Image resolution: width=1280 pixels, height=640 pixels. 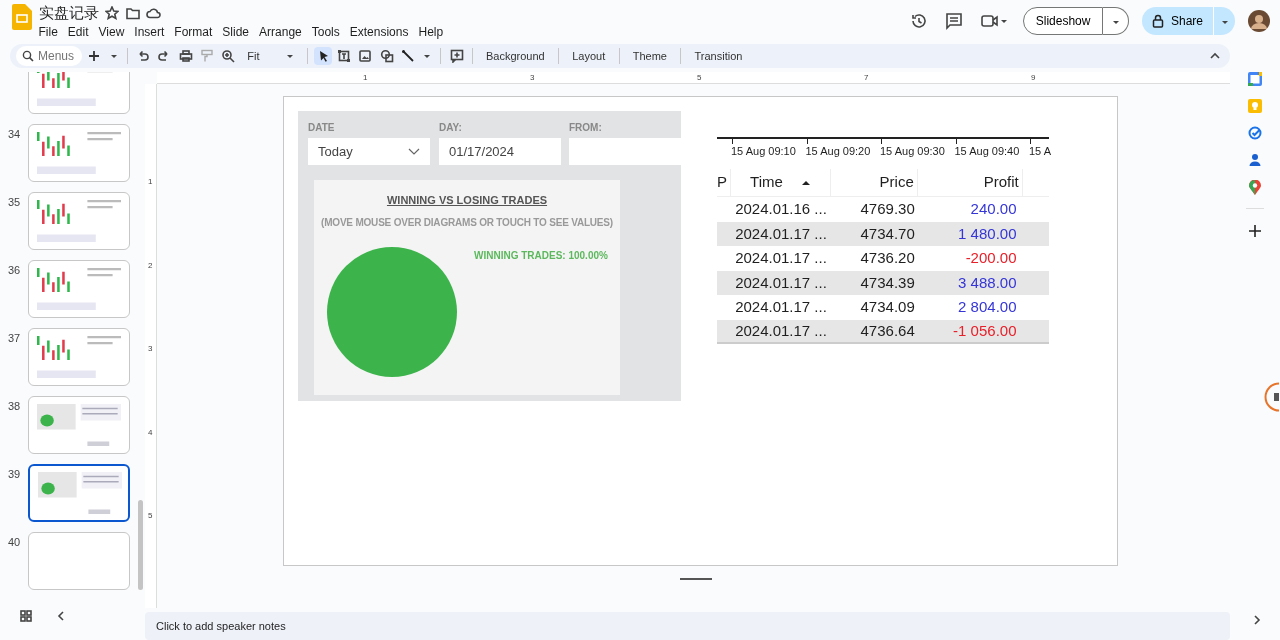 What do you see at coordinates (228, 56) in the screenshot?
I see `zoom-icon` at bounding box center [228, 56].